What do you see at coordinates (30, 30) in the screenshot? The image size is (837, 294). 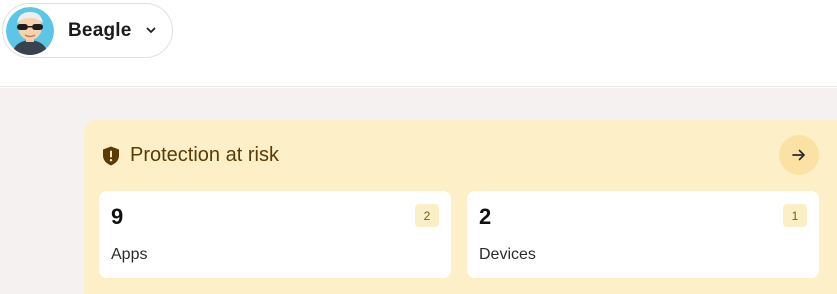 I see `avatar` at bounding box center [30, 30].